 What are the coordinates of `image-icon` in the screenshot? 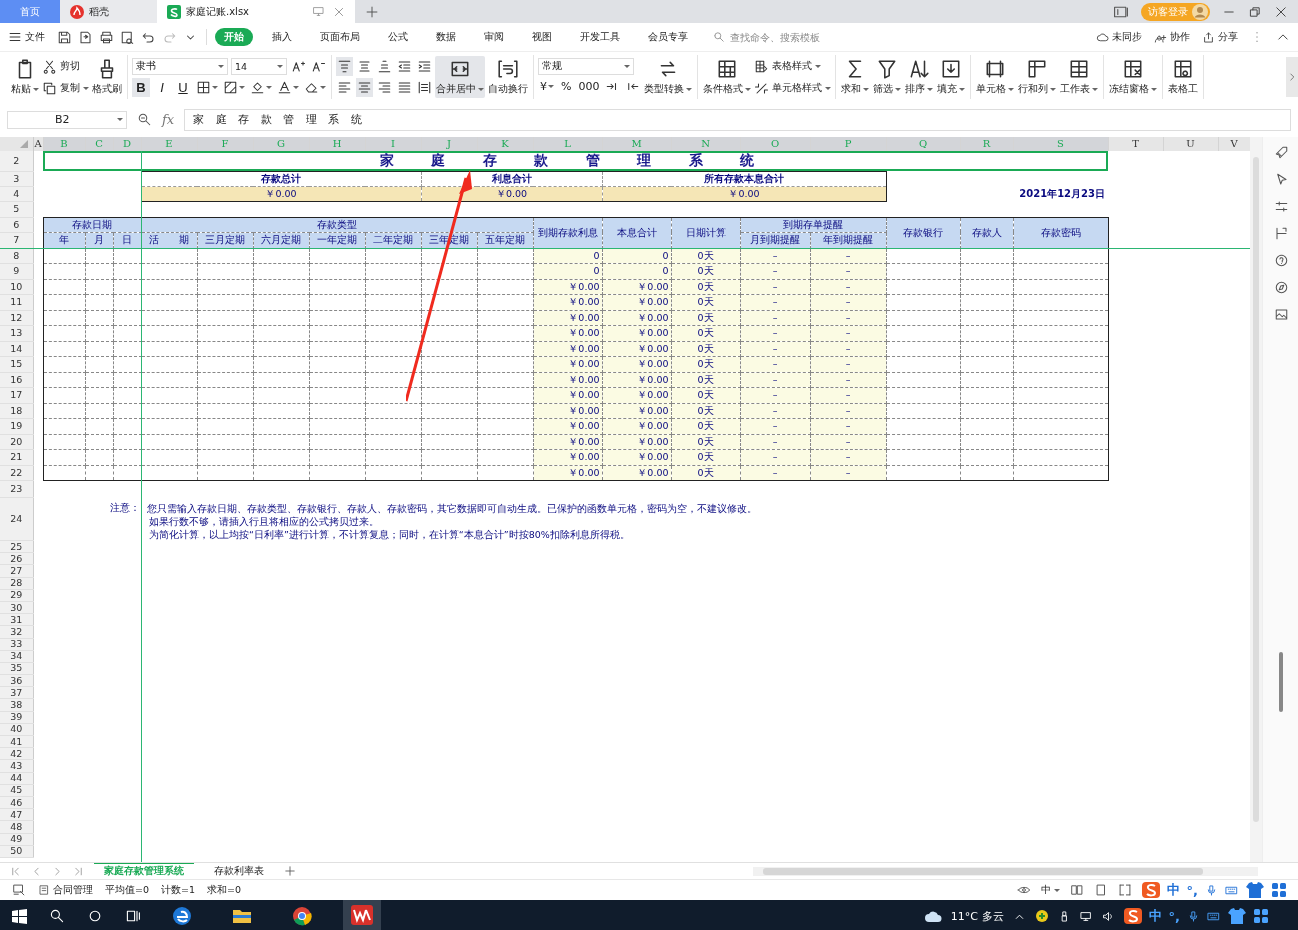 It's located at (1281, 314).